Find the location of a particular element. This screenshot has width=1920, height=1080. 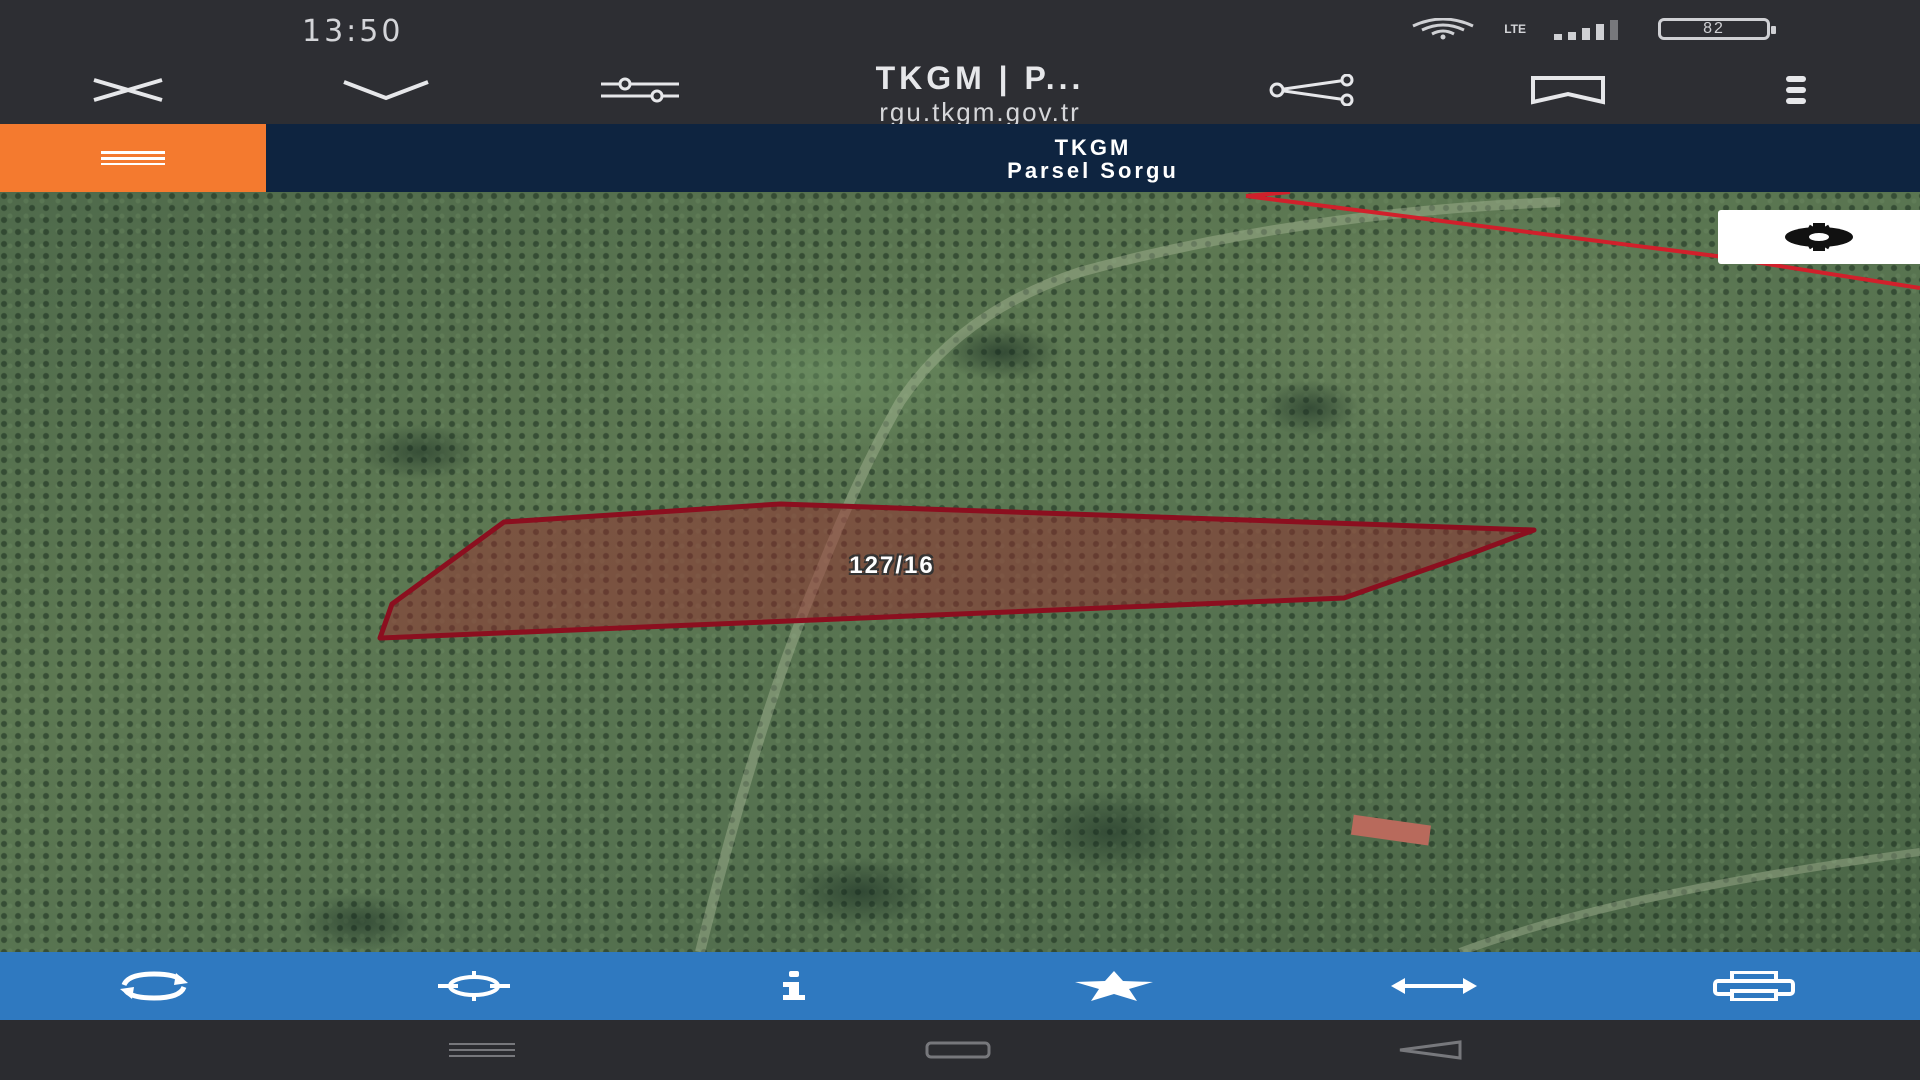

share-button is located at coordinates (1312, 90).